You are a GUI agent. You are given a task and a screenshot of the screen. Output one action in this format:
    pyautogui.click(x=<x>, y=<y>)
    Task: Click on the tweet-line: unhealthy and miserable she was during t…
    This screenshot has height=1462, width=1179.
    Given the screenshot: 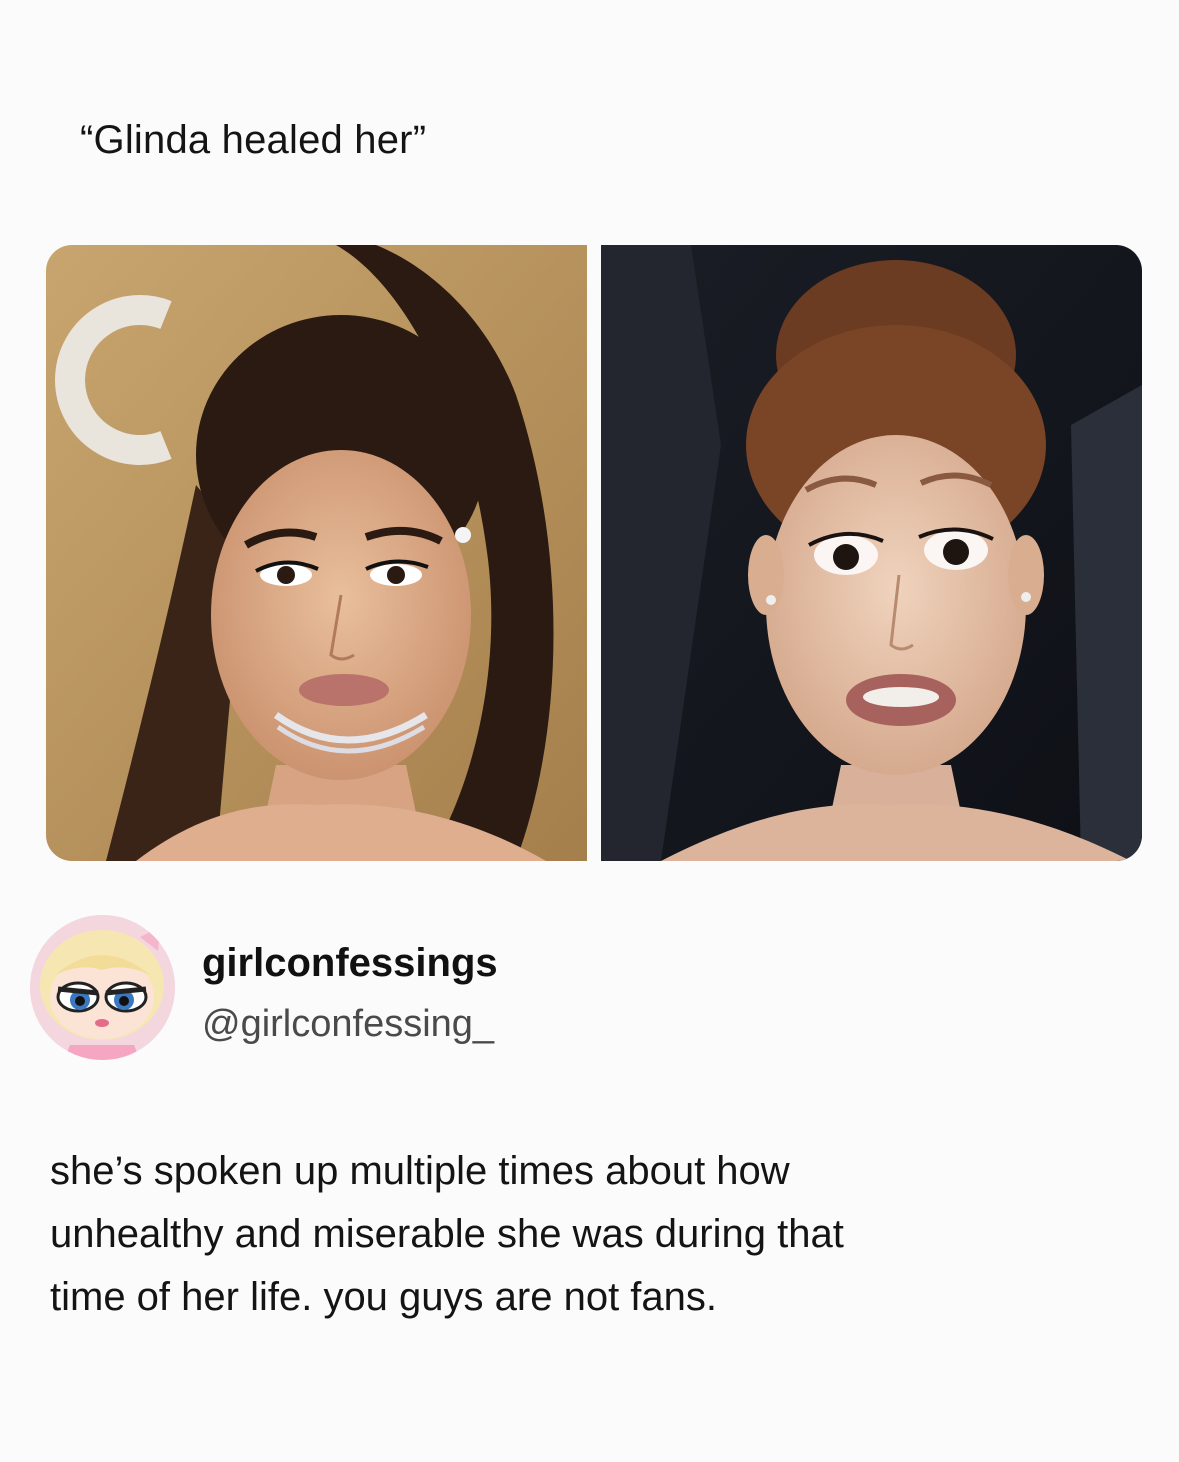 What is the action you would take?
    pyautogui.click(x=447, y=1234)
    